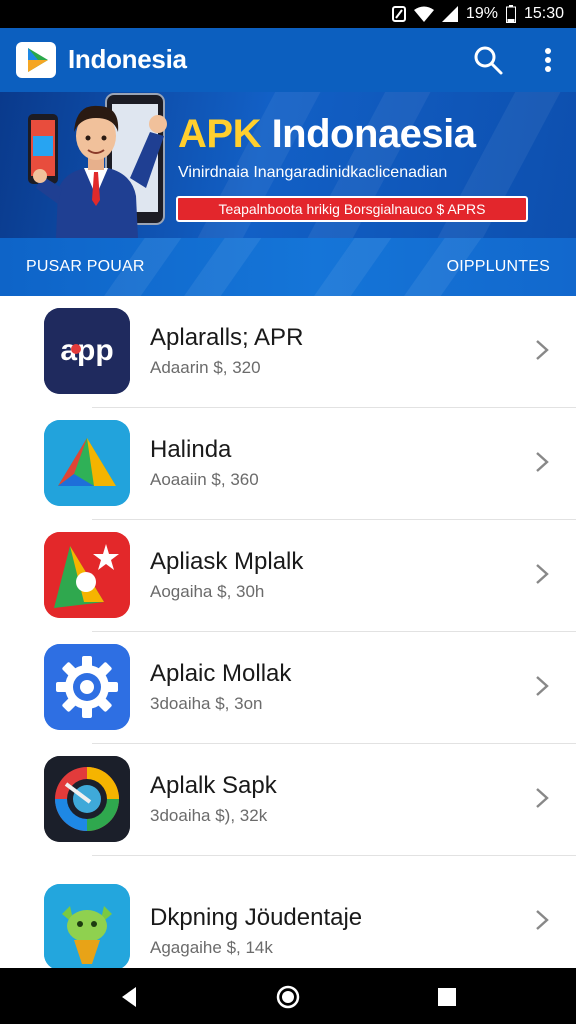  What do you see at coordinates (313, 172) in the screenshot?
I see `banner-subtitle: Vinirdnaia Inangaradinidkaclicenadian` at bounding box center [313, 172].